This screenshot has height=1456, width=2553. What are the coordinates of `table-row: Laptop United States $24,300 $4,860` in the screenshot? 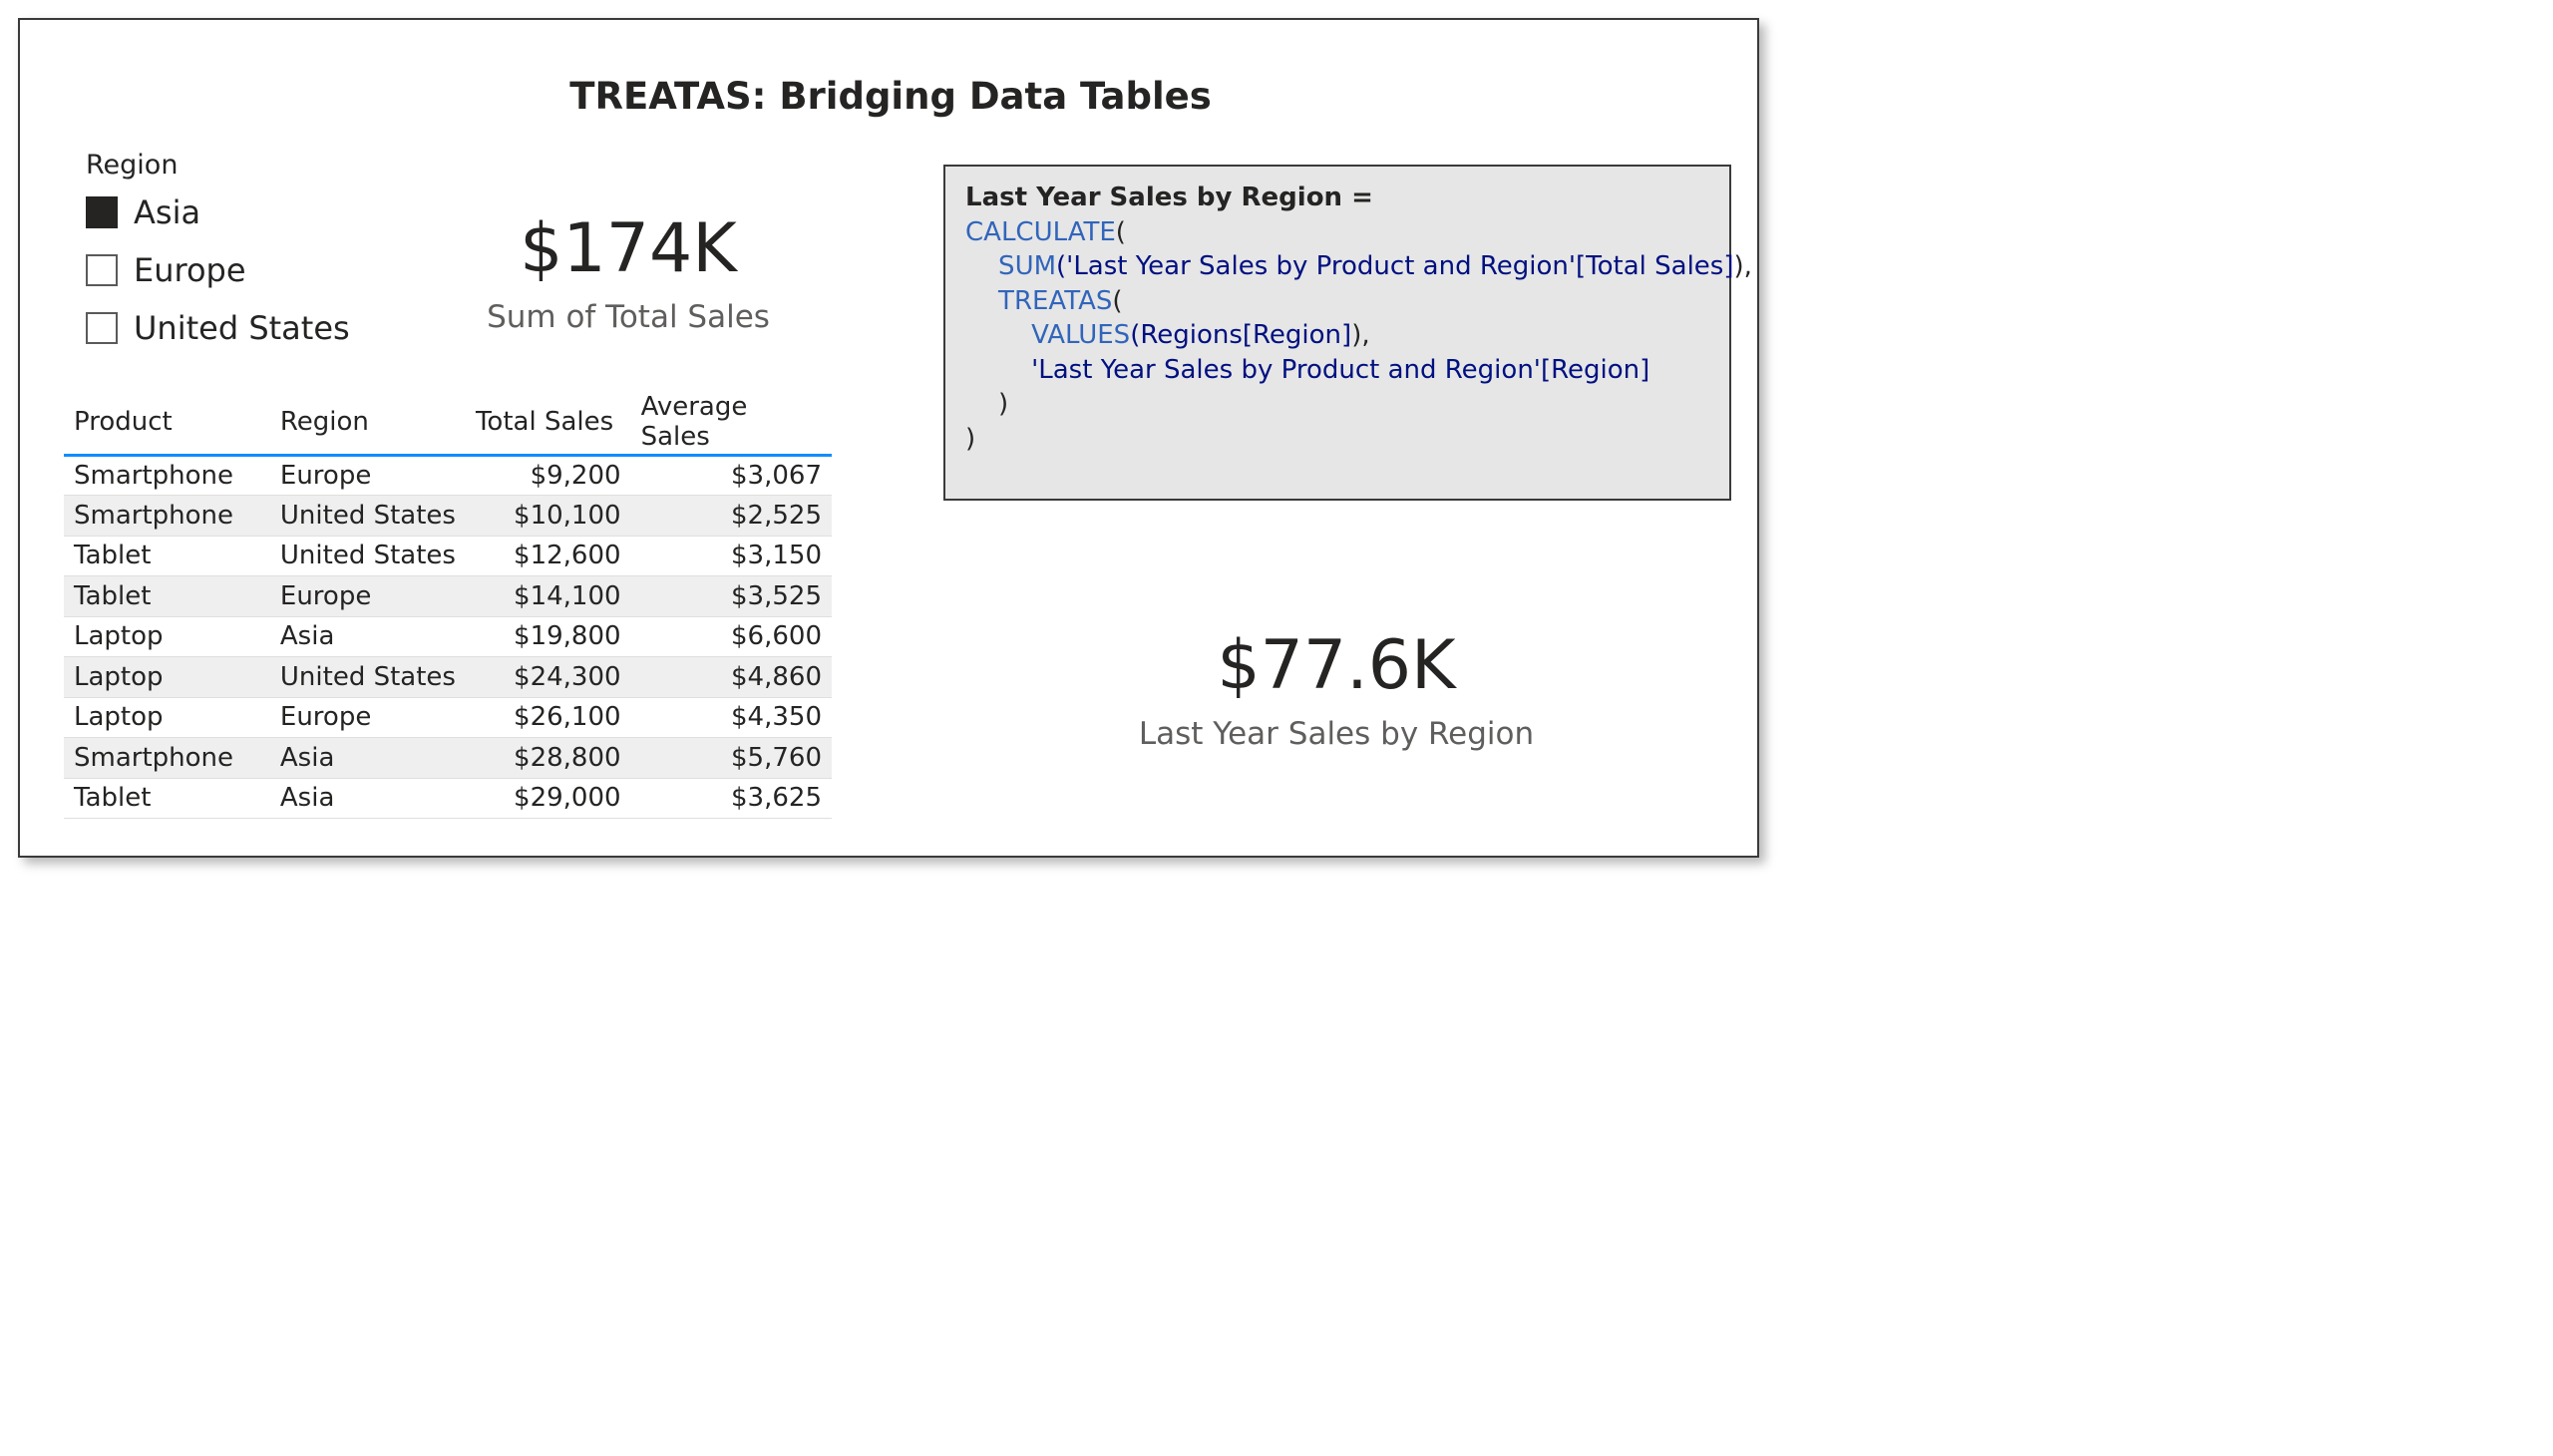 It's located at (448, 677).